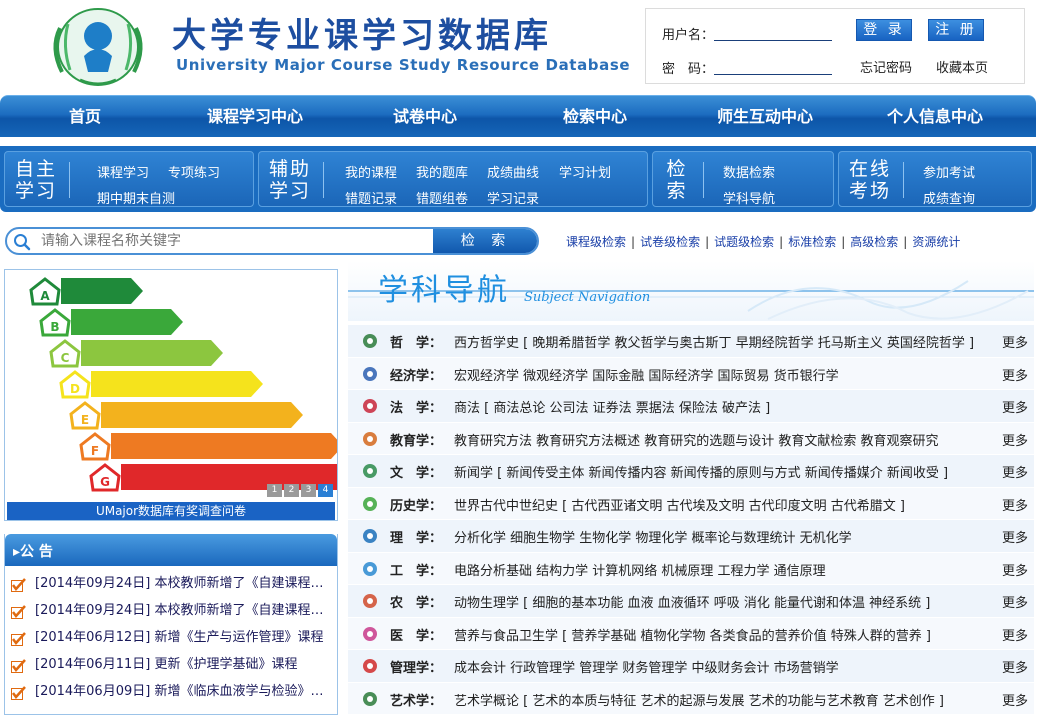 This screenshot has width=1039, height=715. What do you see at coordinates (724, 504) in the screenshot?
I see `subject-courses: 世界古代中世纪史 [ 古代西亚诸文明 古代埃及文明 古代印度文明 古代希腊文 ]` at bounding box center [724, 504].